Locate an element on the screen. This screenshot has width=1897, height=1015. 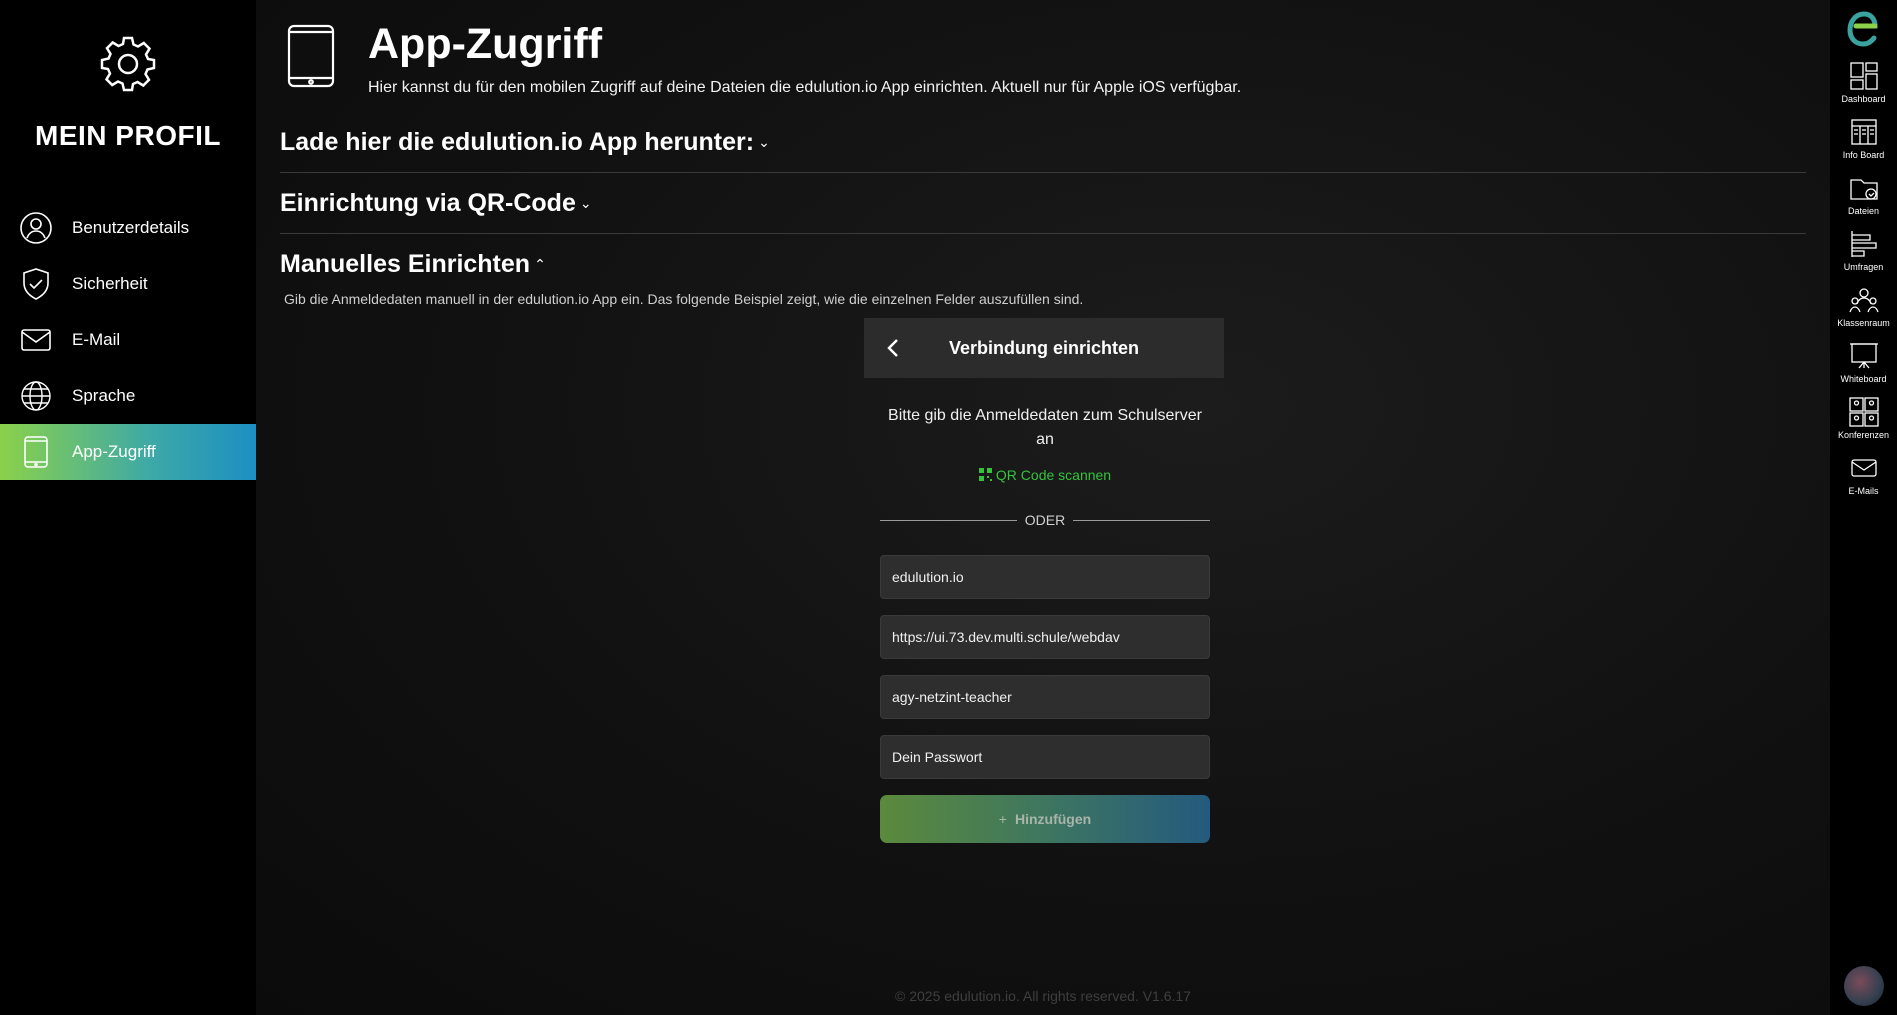
sidebar-item-email: E-Mail is located at coordinates (128, 340).